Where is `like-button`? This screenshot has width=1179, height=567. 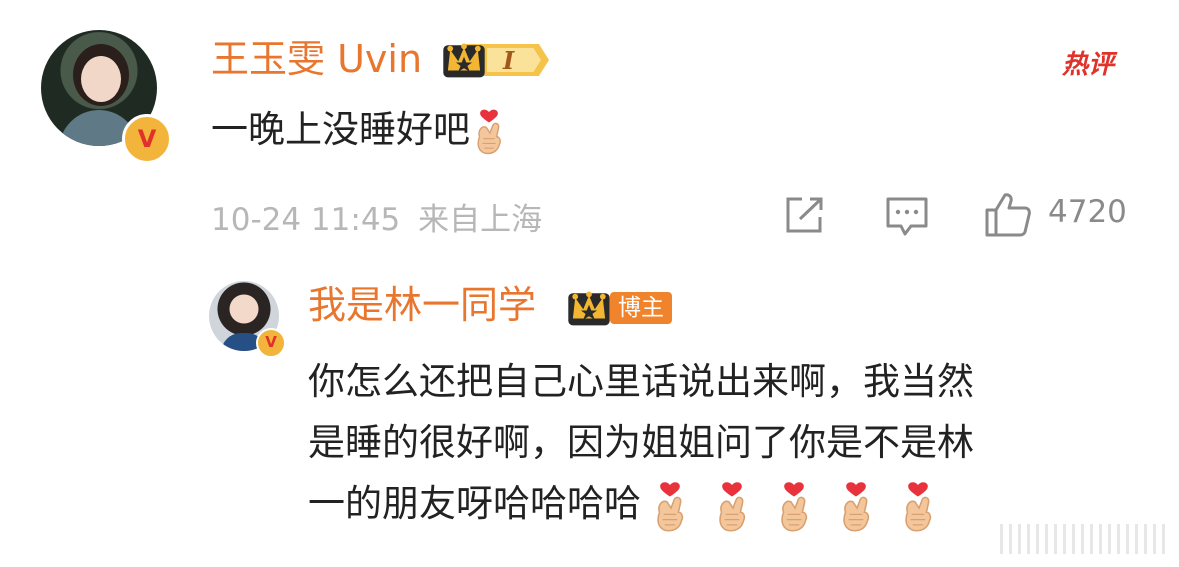 like-button is located at coordinates (1008, 215).